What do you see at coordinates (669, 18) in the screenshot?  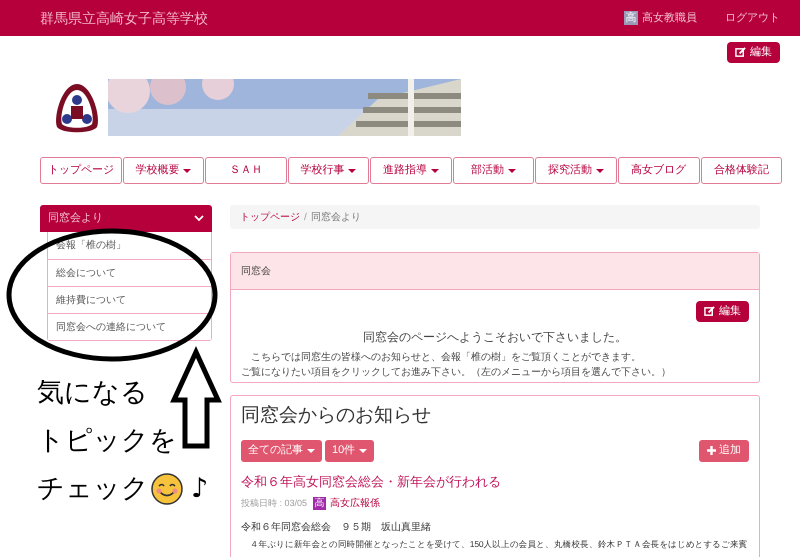 I see `user-name: 高女教職員` at bounding box center [669, 18].